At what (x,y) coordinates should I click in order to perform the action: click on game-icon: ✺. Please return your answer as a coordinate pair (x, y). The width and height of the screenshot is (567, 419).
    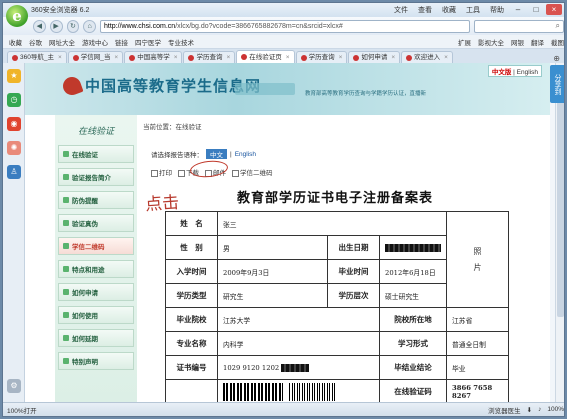
    Looking at the image, I should click on (14, 148).